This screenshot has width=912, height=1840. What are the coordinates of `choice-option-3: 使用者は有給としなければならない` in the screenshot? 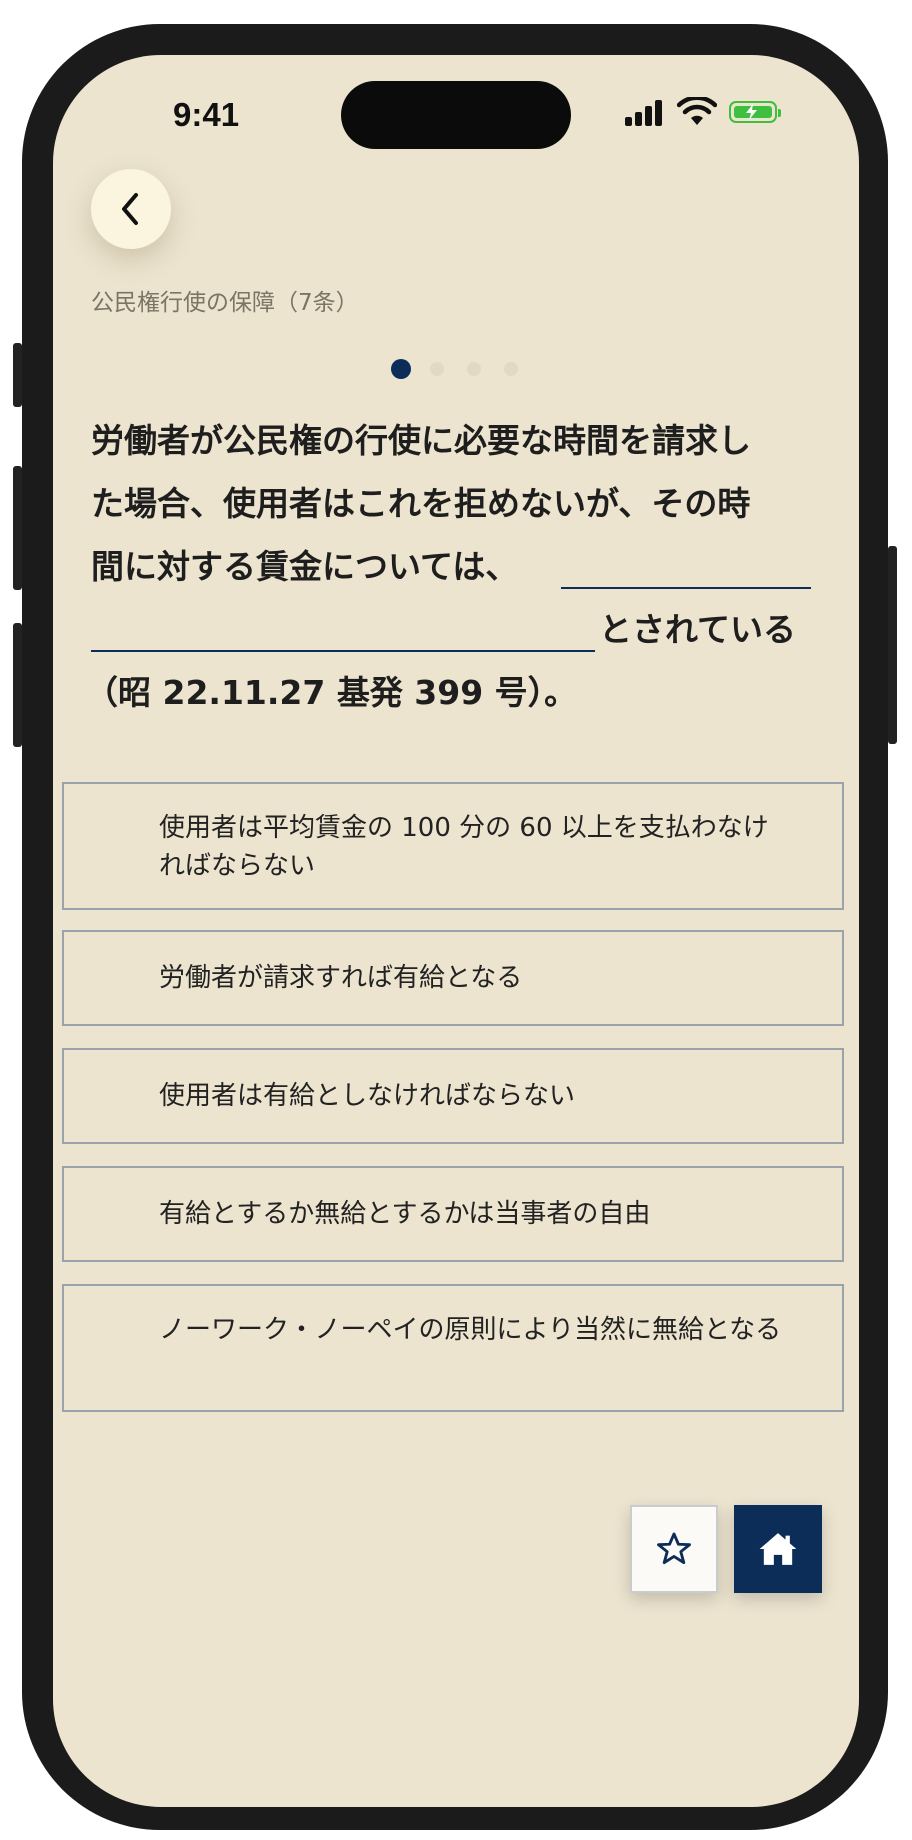 It's located at (453, 1096).